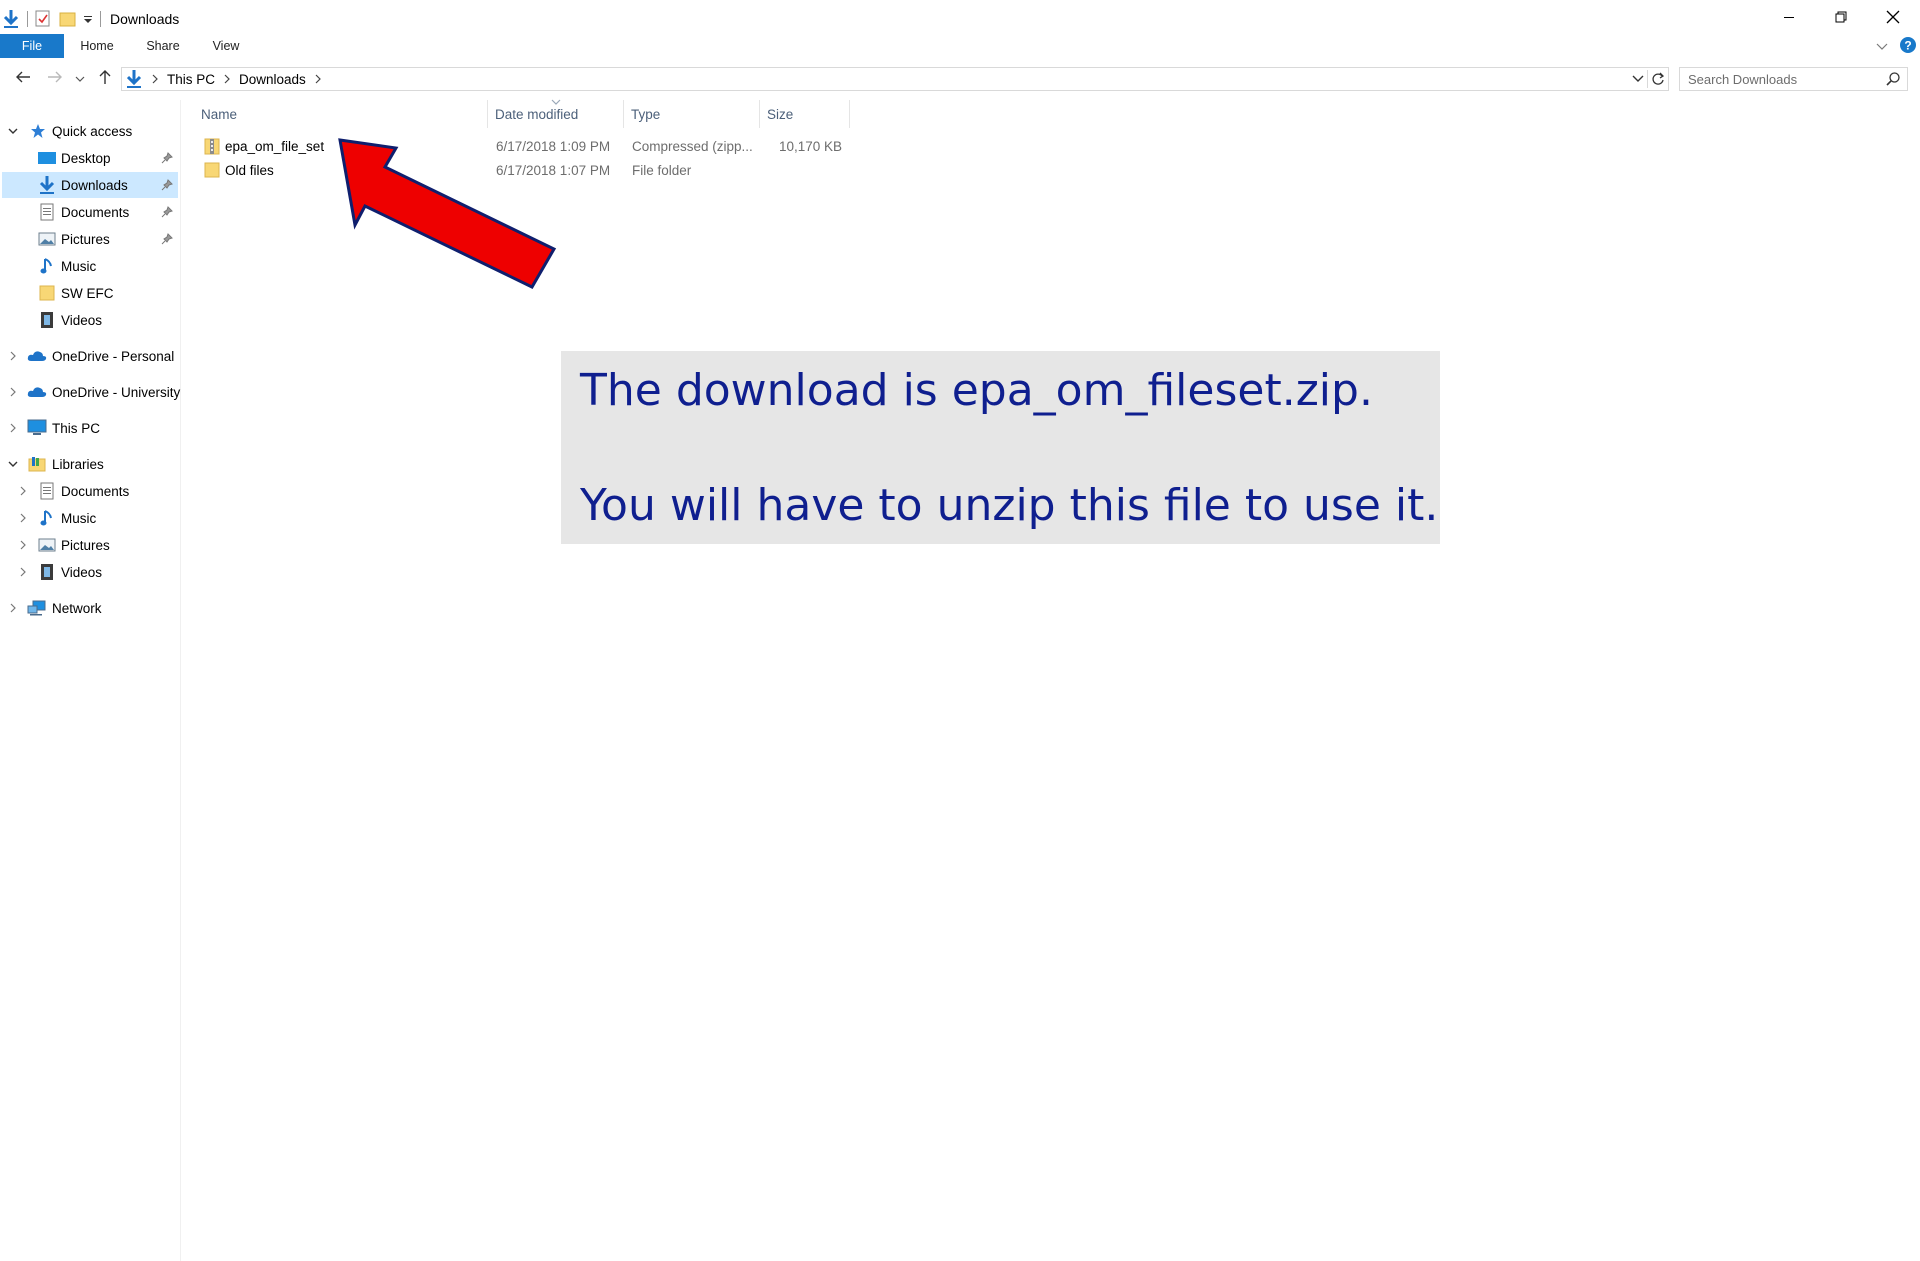 This screenshot has height=1261, width=1920. Describe the element at coordinates (249, 170) in the screenshot. I see `file-name: Old files` at that location.